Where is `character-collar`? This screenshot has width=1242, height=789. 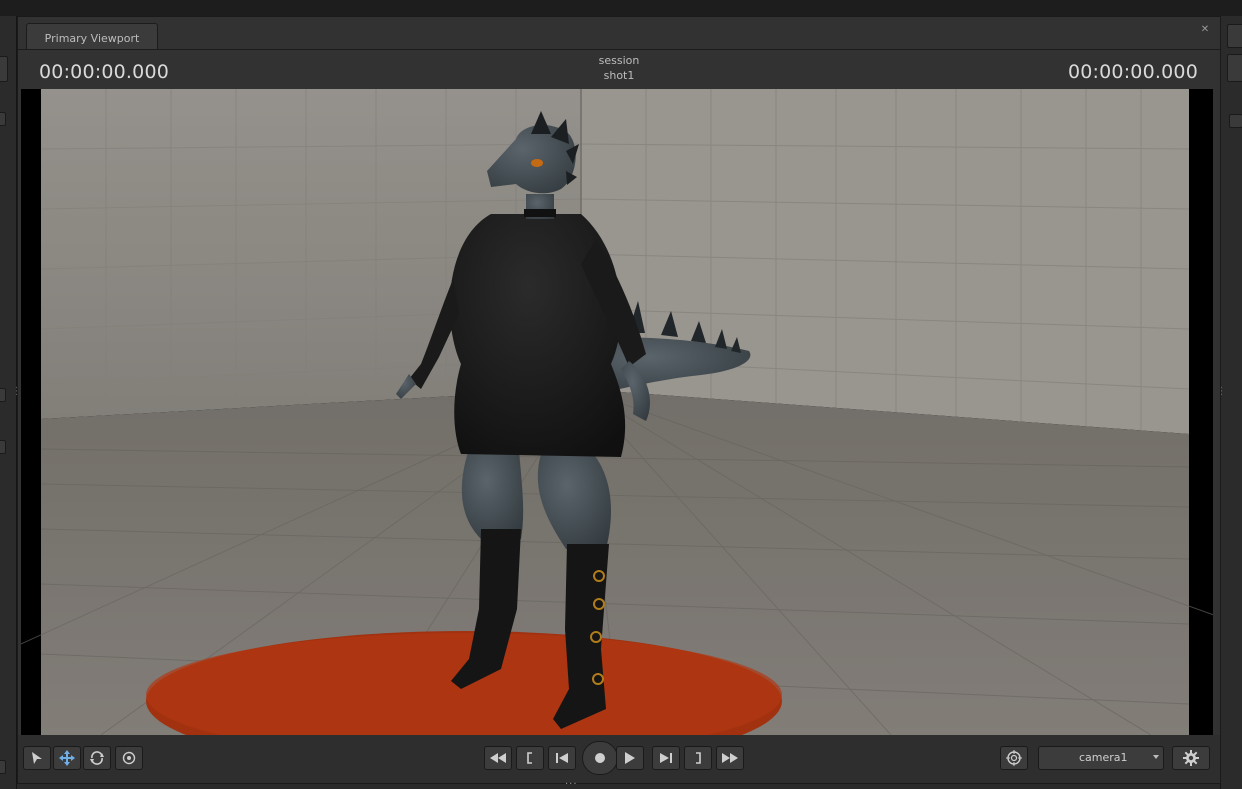 character-collar is located at coordinates (540, 213).